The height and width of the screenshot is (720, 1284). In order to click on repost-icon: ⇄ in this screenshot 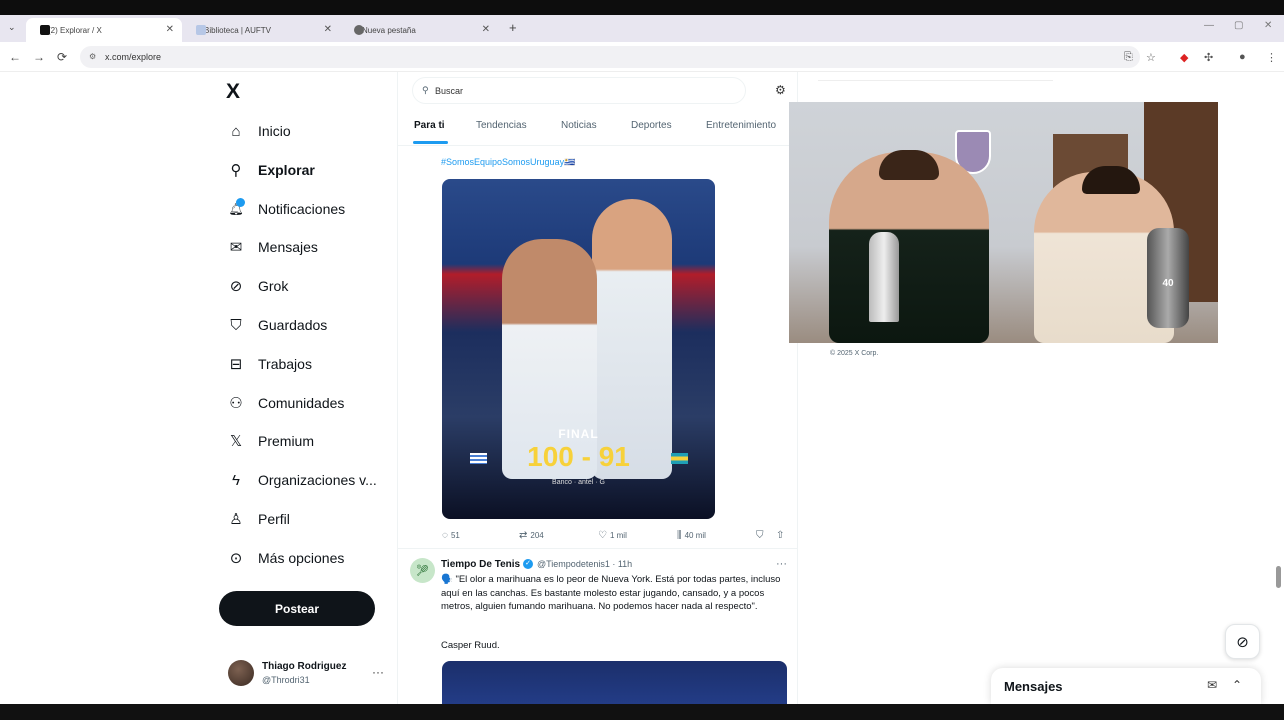, I will do `click(523, 535)`.